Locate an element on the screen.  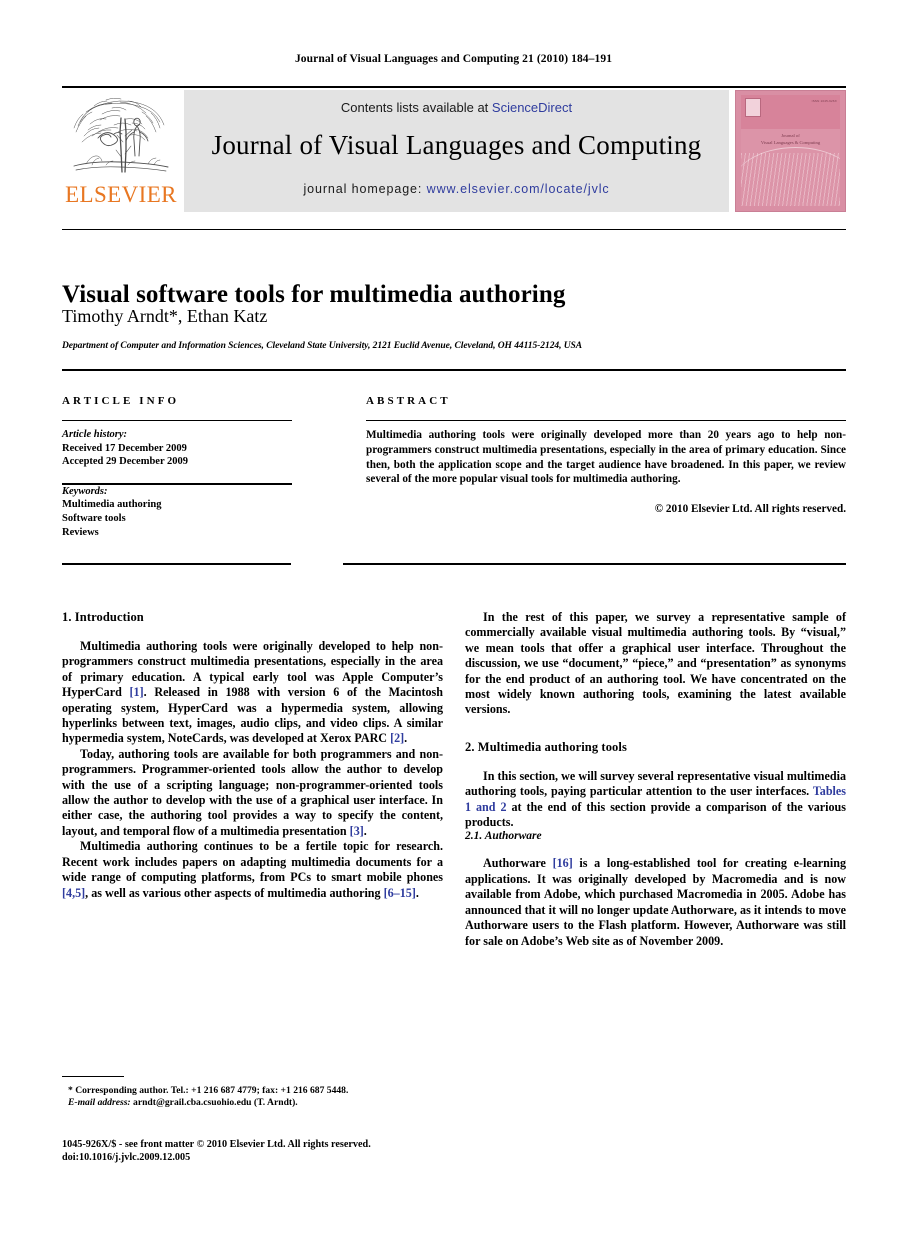
cover-elsevier-mark is located at coordinates (753, 107).